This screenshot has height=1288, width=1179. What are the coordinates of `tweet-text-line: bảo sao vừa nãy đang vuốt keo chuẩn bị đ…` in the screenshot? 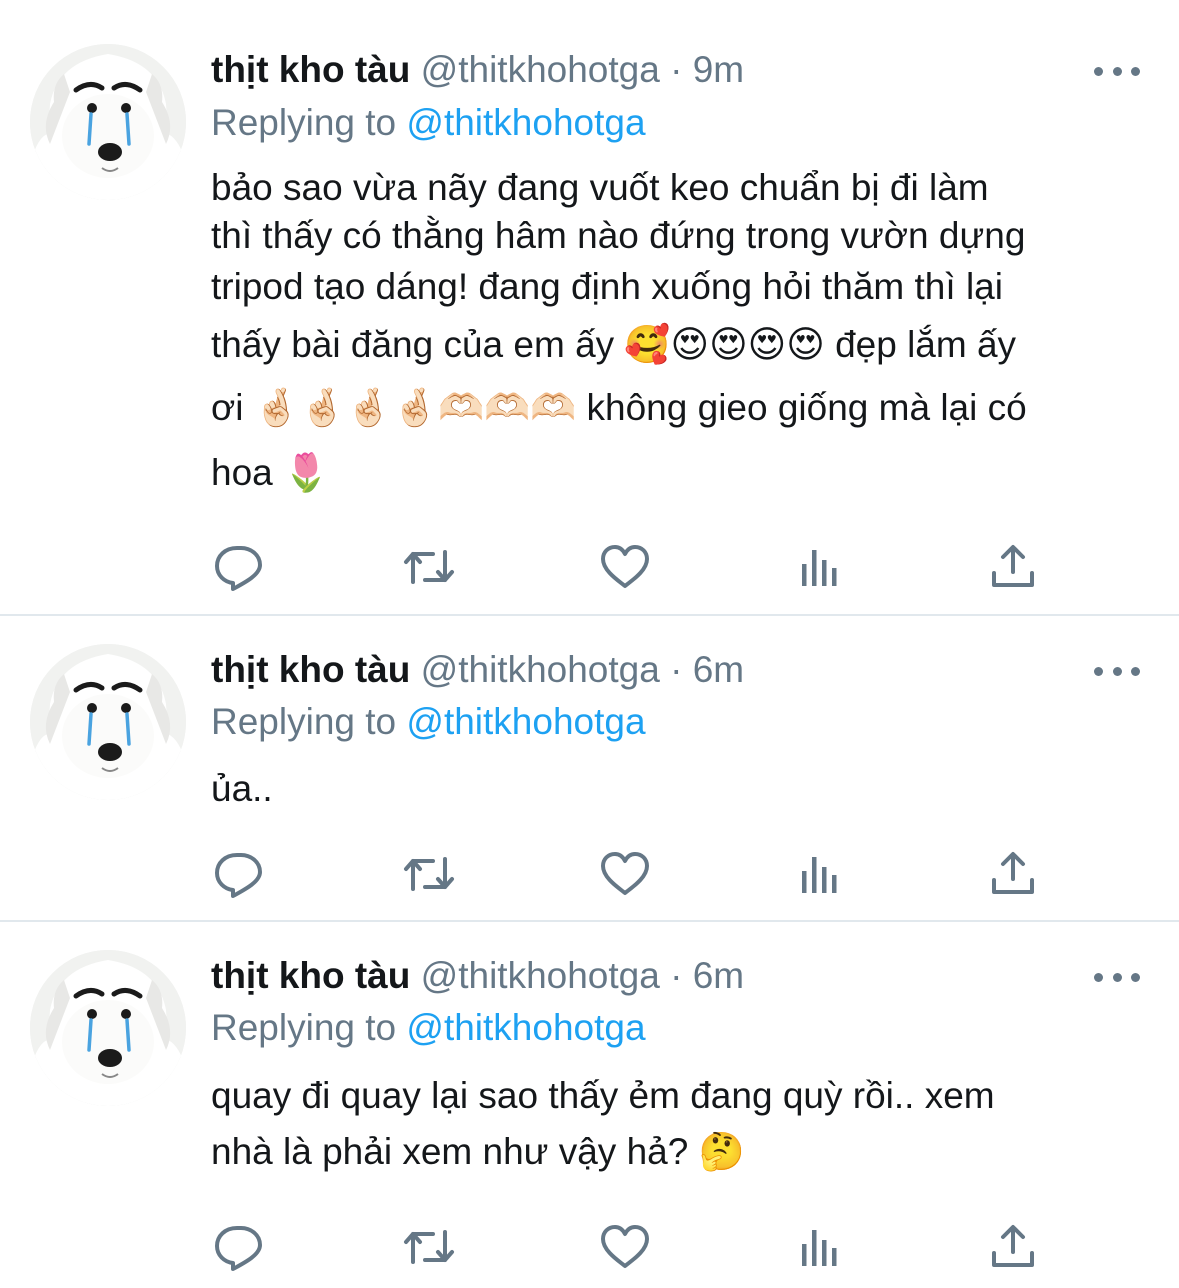 It's located at (600, 187).